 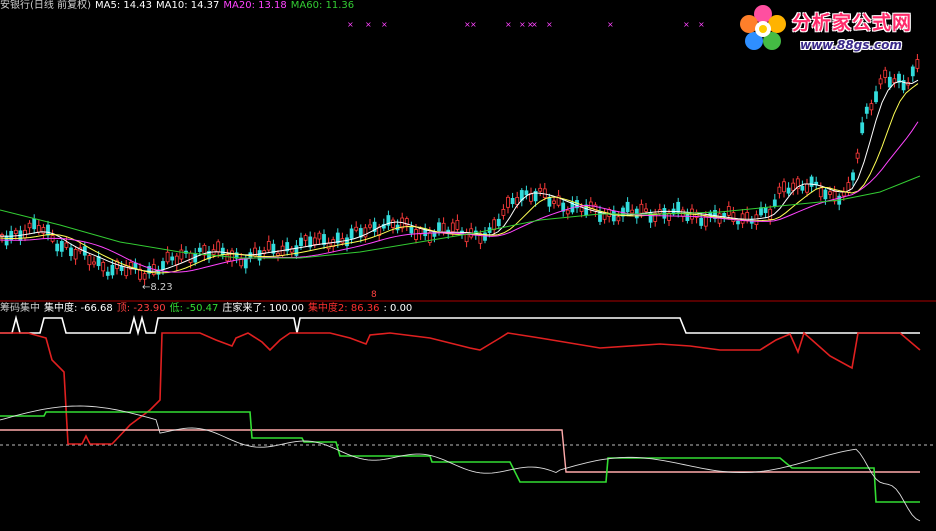 I want to click on legend-item-3: MA20: 13.18, so click(x=255, y=5).